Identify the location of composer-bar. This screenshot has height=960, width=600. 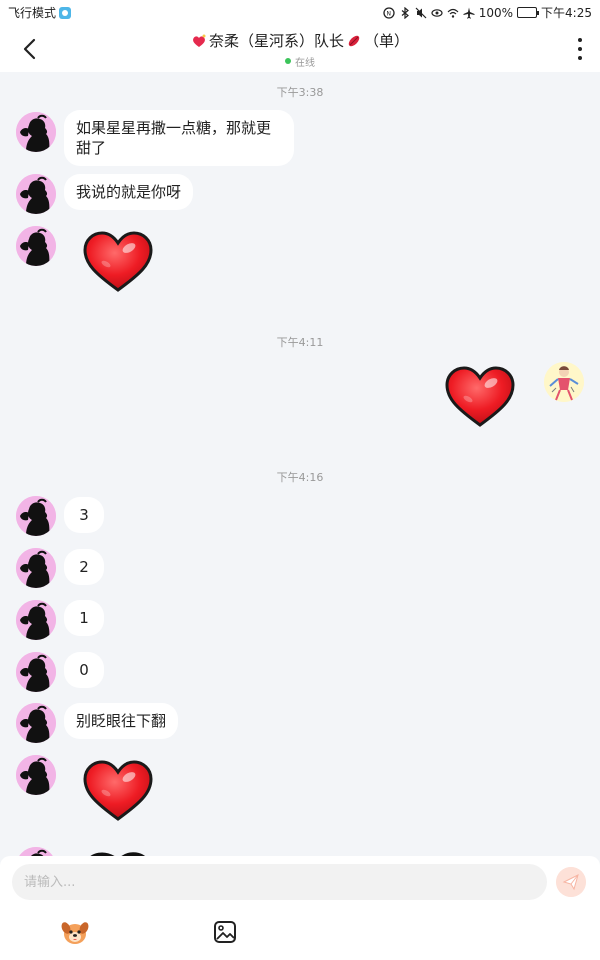
(300, 908).